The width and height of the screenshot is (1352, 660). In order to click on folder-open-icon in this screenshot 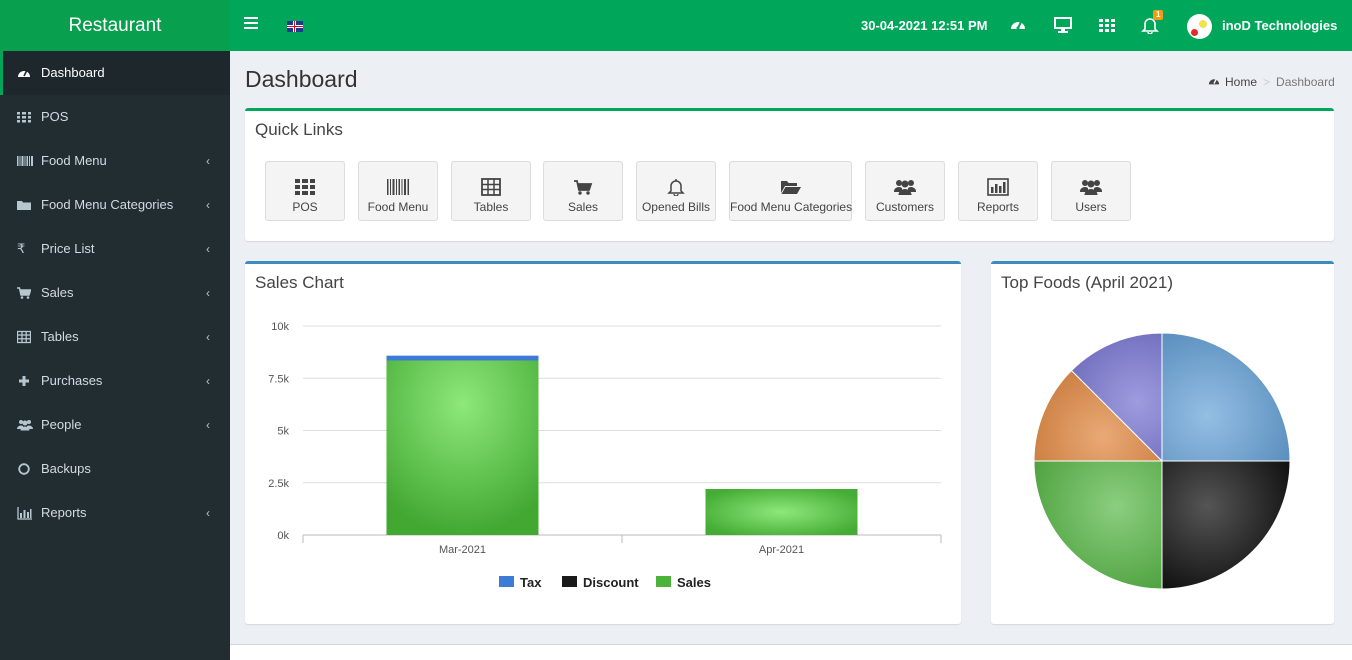, I will do `click(790, 187)`.